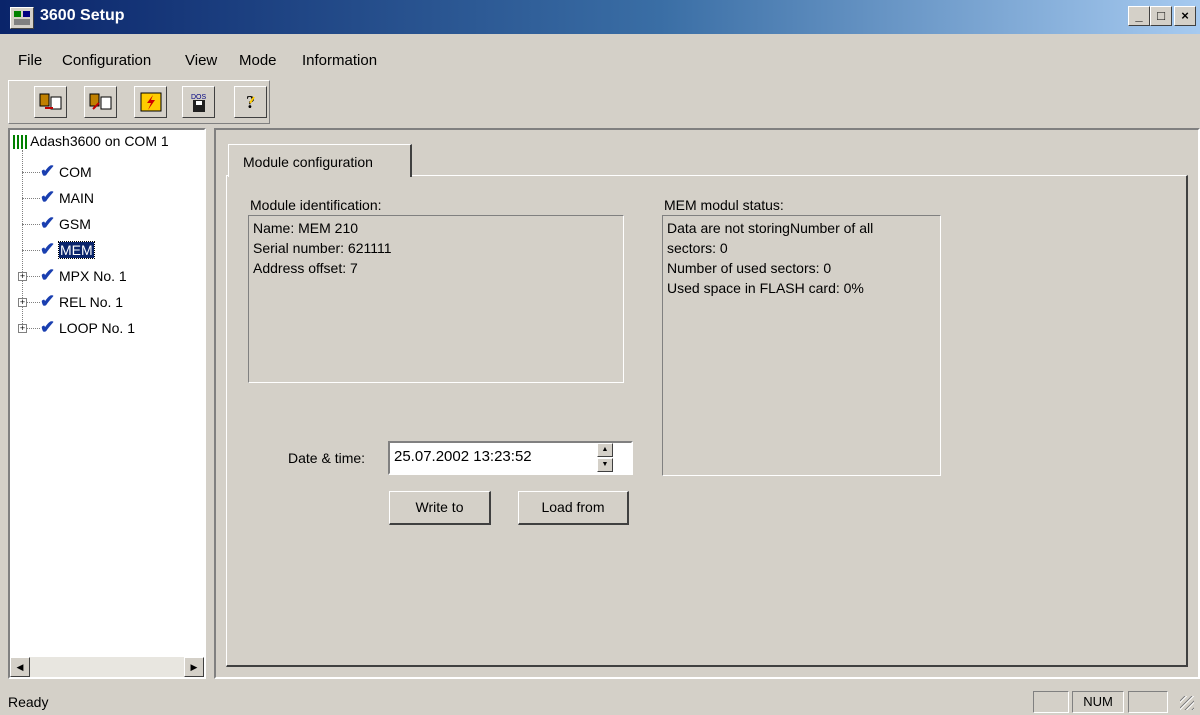 The height and width of the screenshot is (715, 1200). I want to click on title-bar, so click(600, 17).